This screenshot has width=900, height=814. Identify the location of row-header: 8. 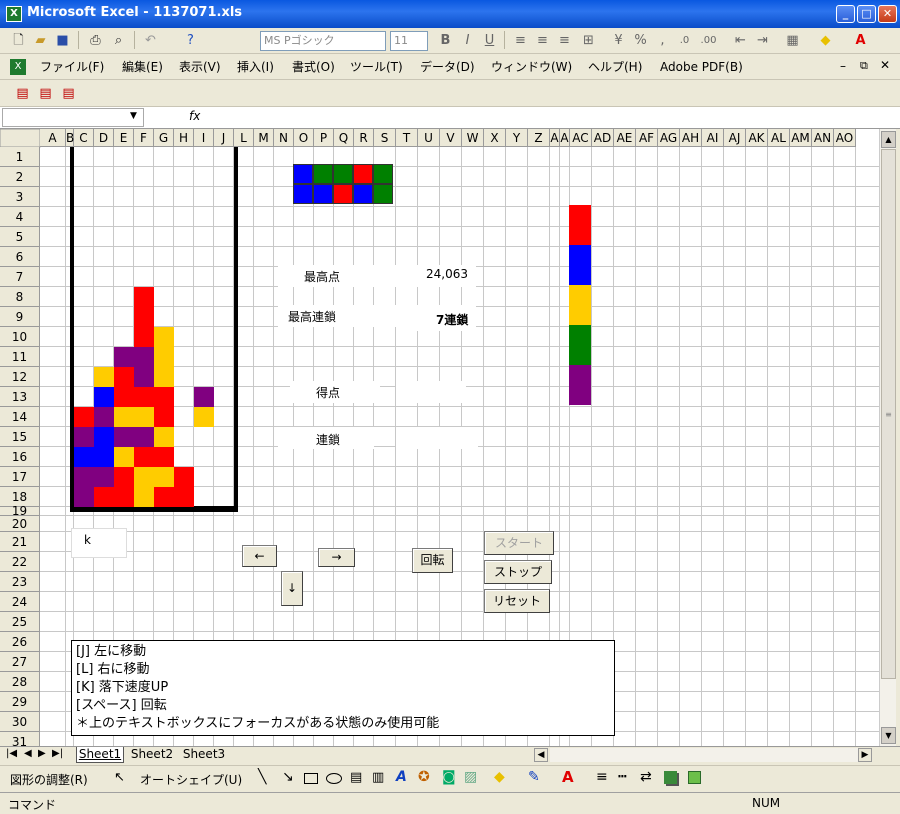
(20, 297).